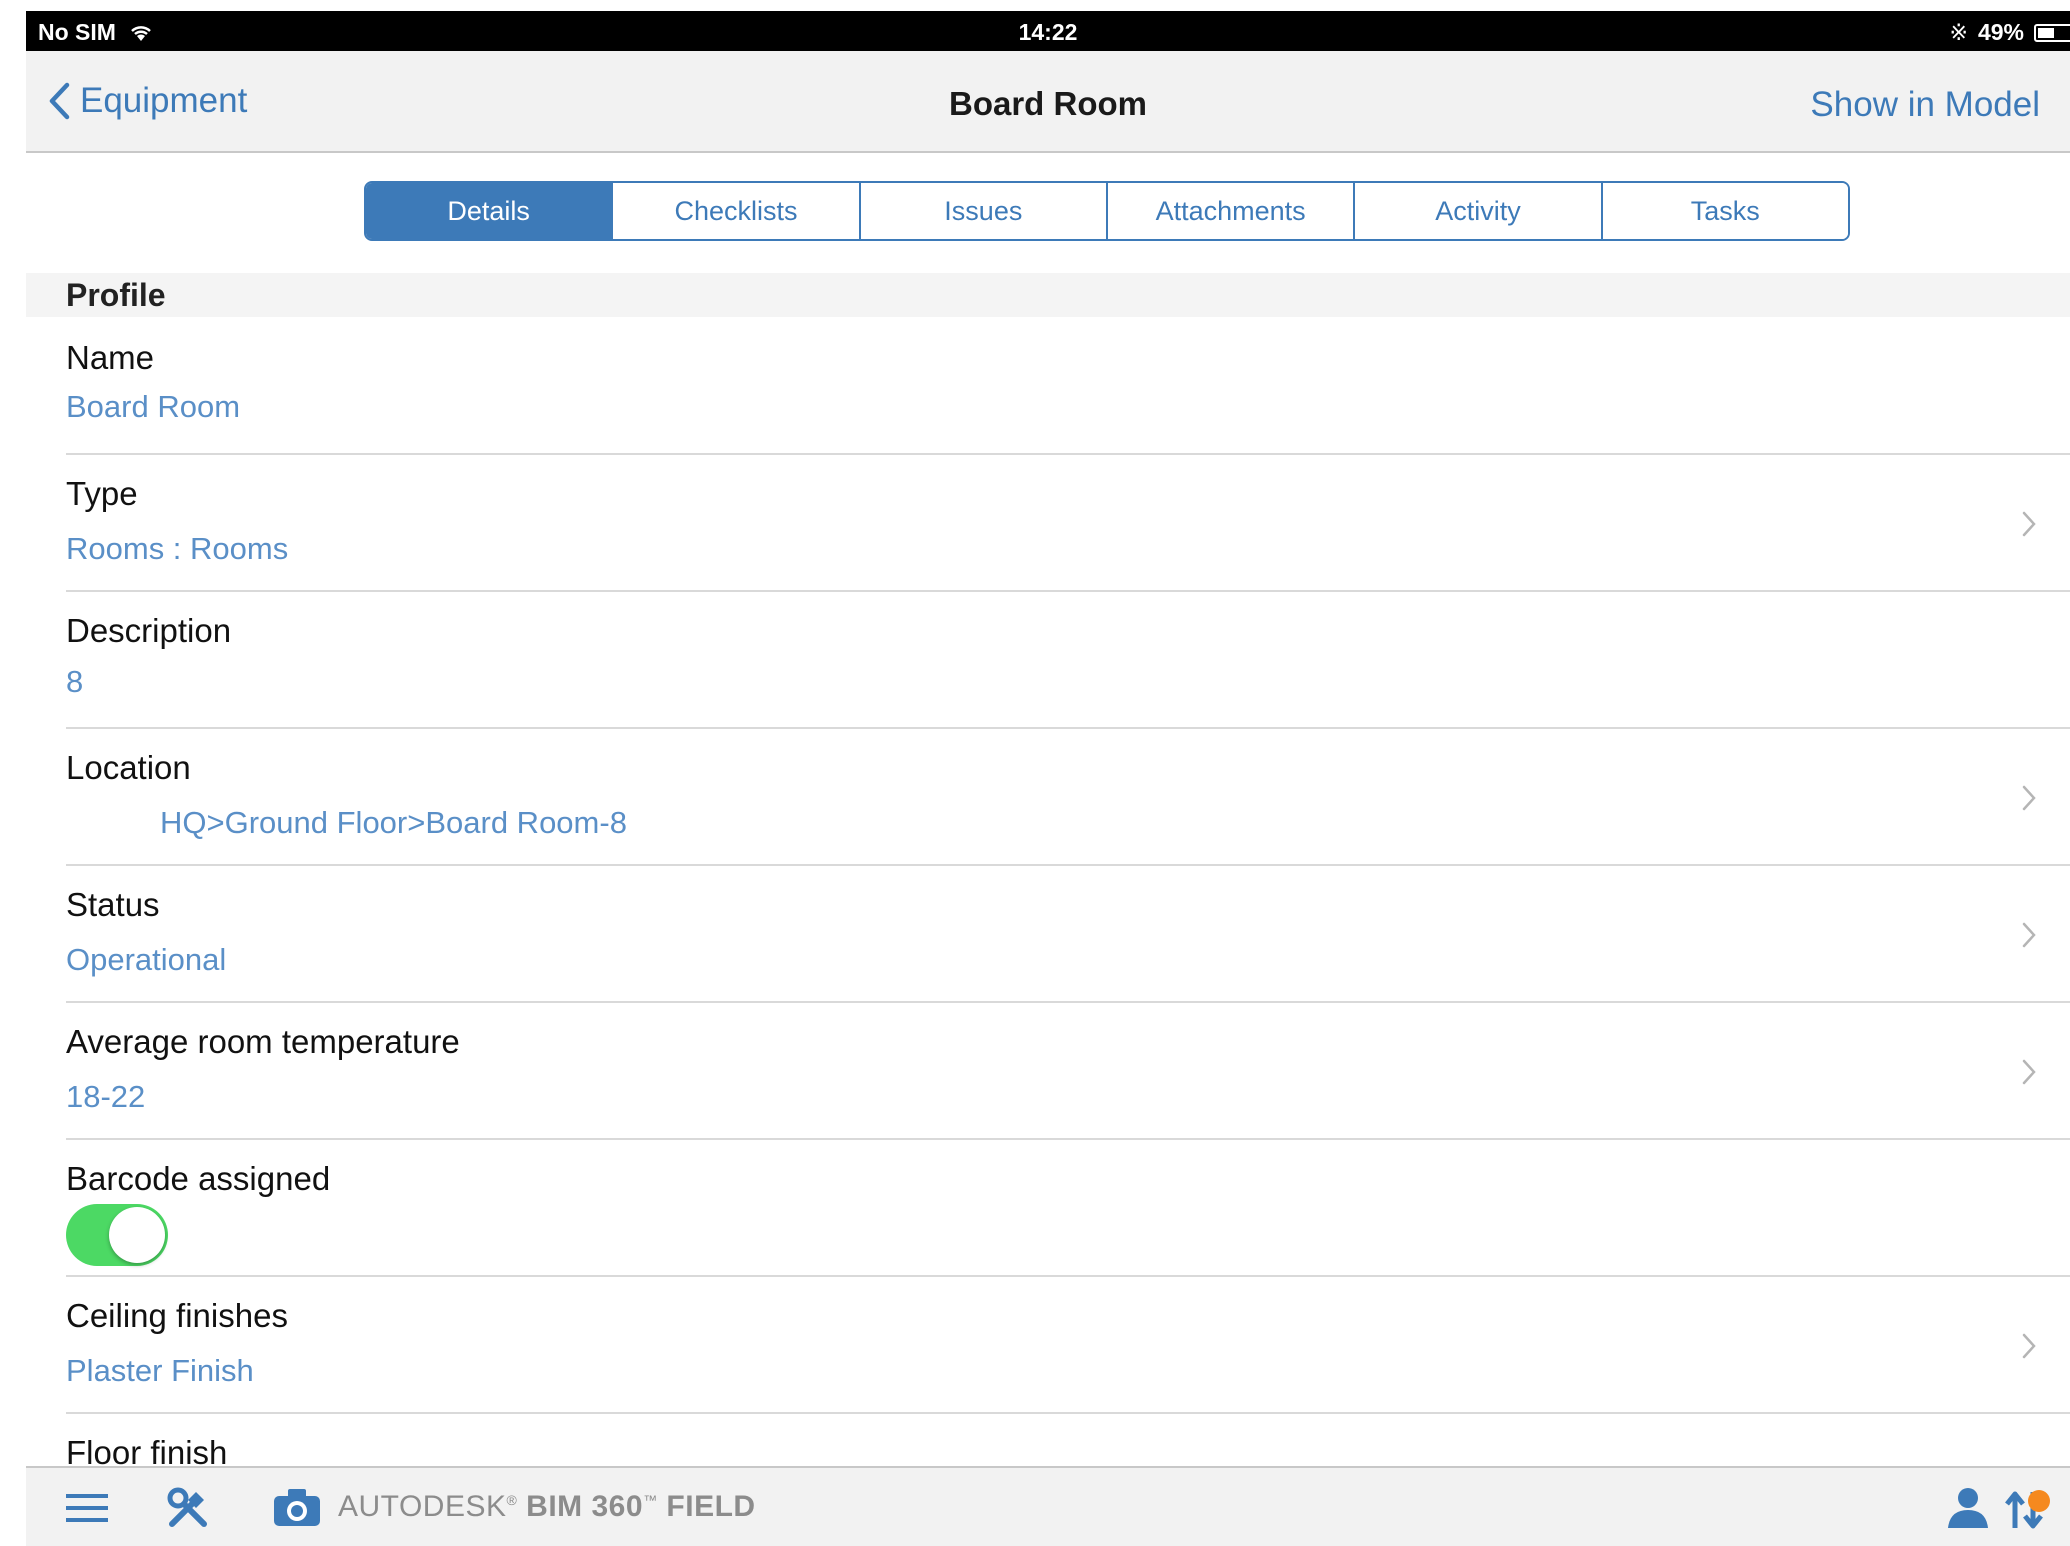 The height and width of the screenshot is (1546, 2070). Describe the element at coordinates (2052, 32) in the screenshot. I see `battery-icon` at that location.